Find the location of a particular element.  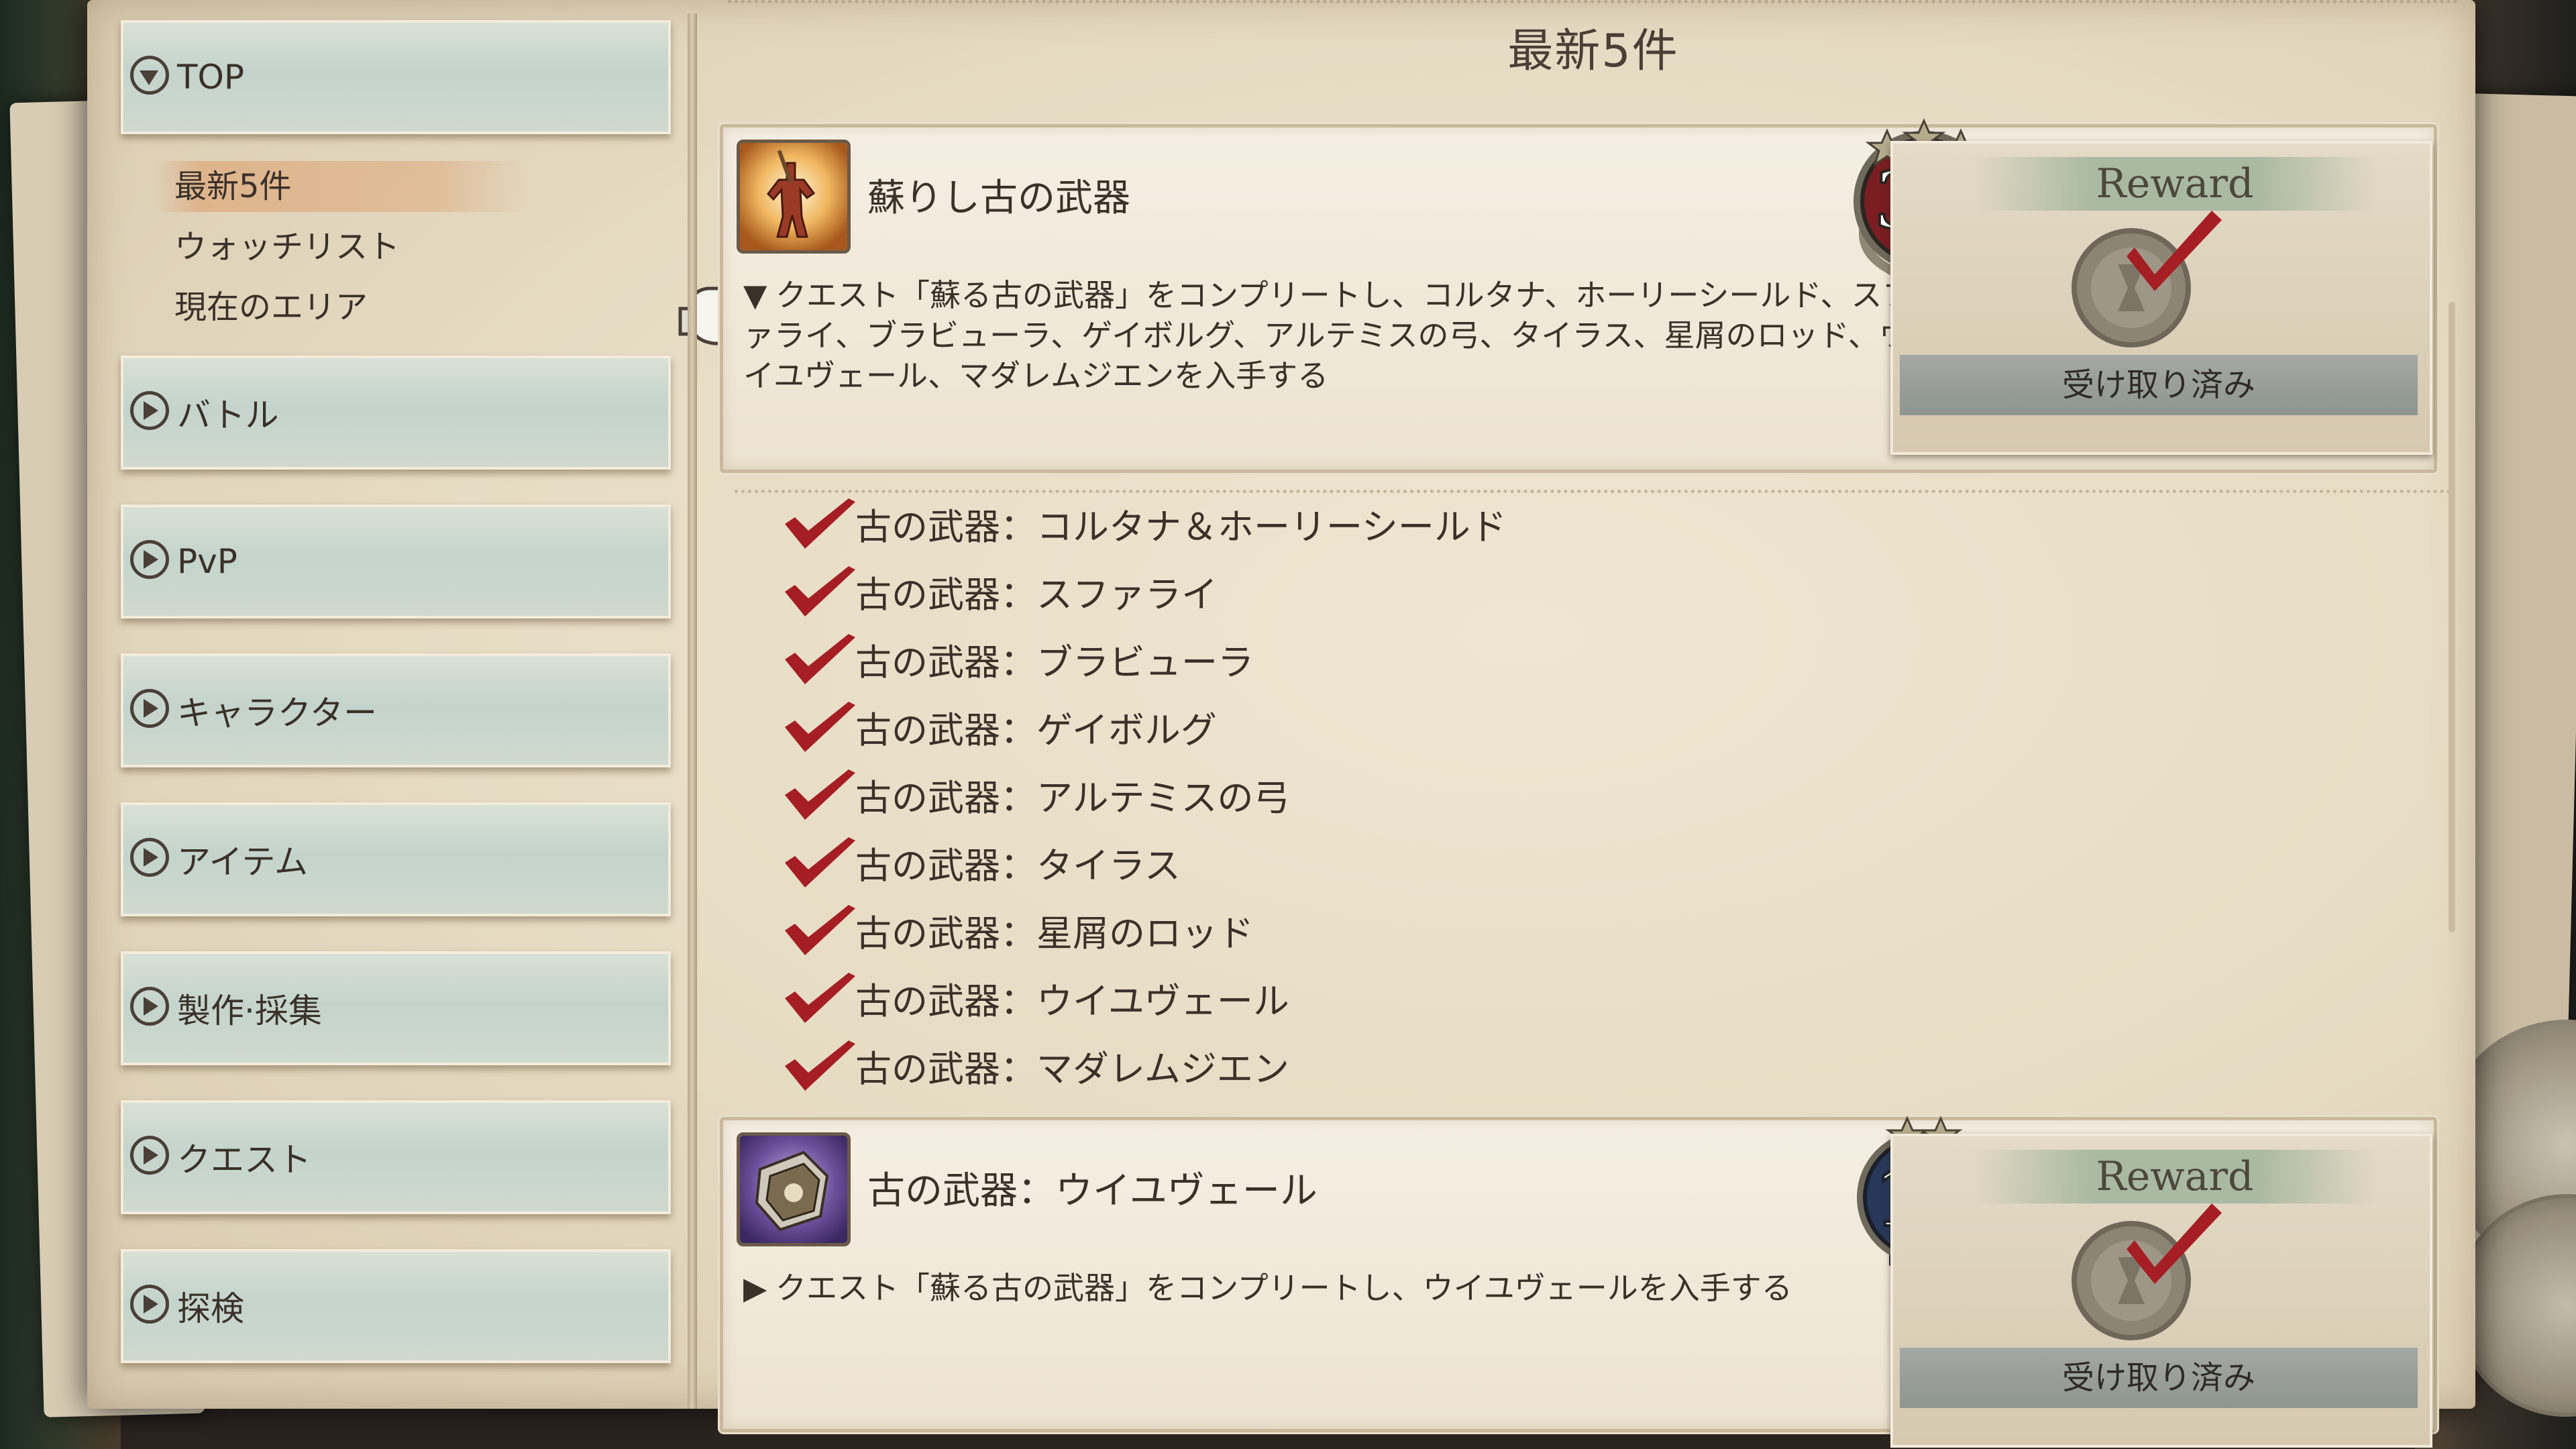

circle-triangle-down-icon is located at coordinates (149, 75).